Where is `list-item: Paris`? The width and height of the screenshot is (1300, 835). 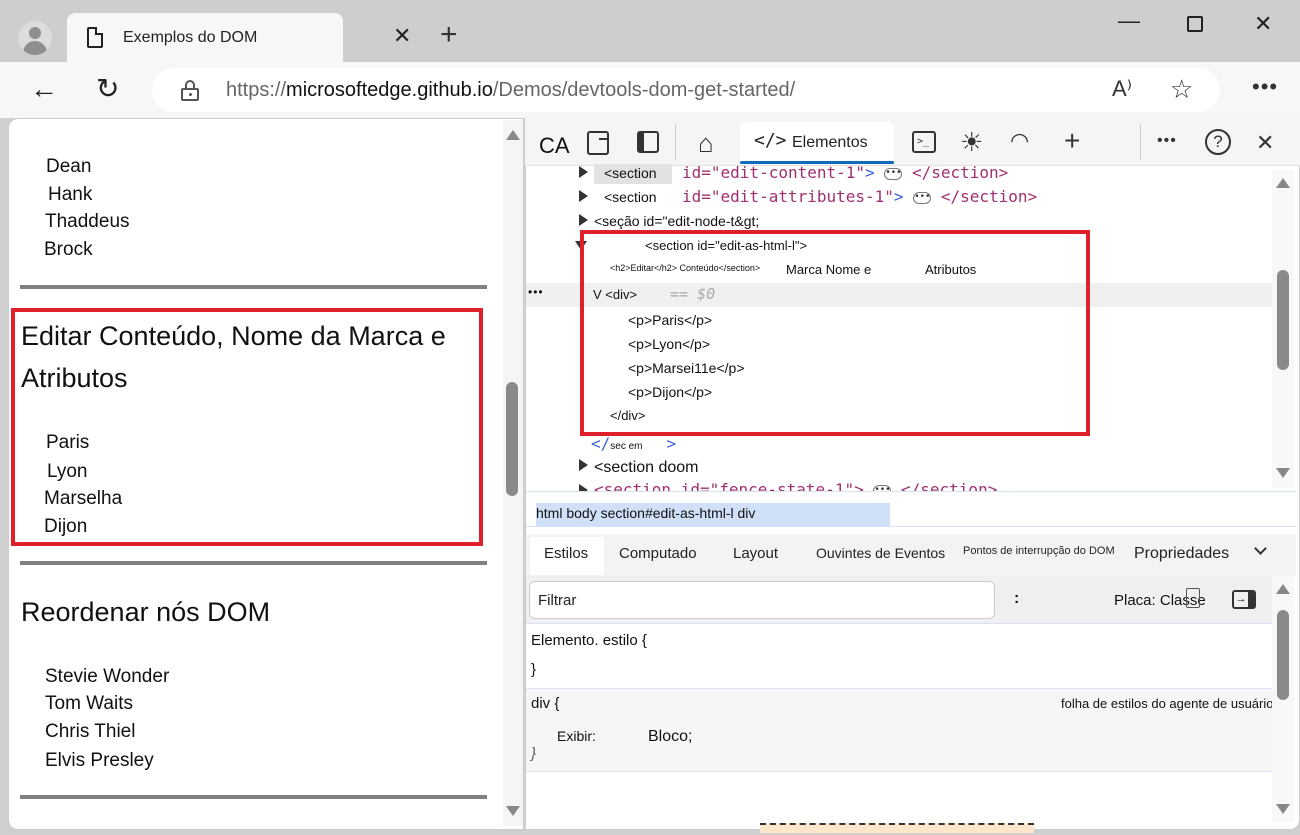 list-item: Paris is located at coordinates (68, 442).